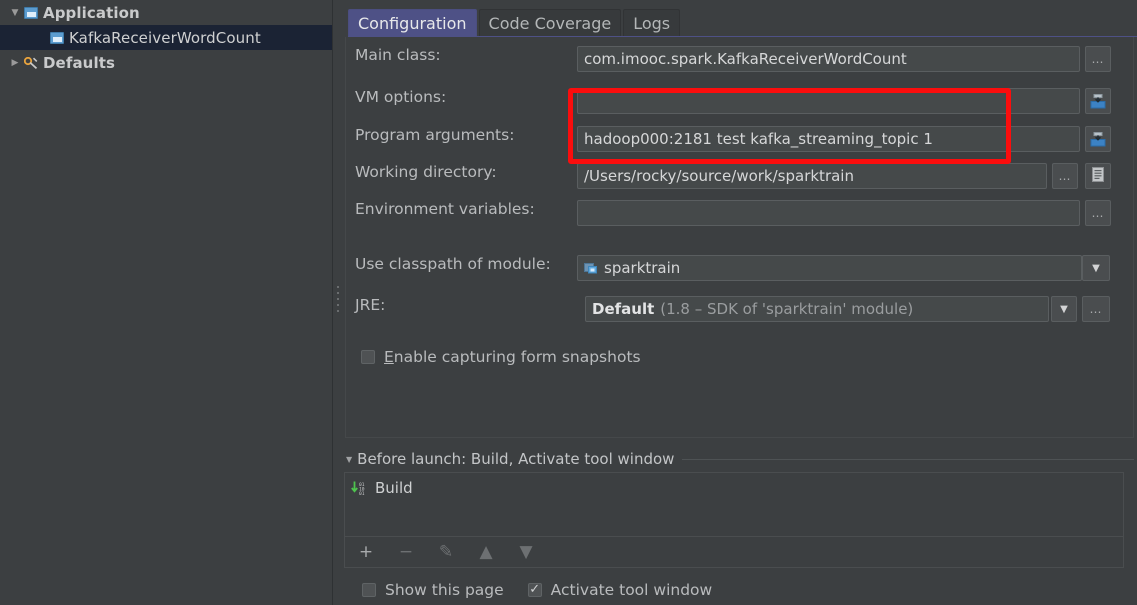 This screenshot has width=1137, height=605. I want to click on sidebar-item-label: KafkaReceiverWordCount, so click(165, 37).